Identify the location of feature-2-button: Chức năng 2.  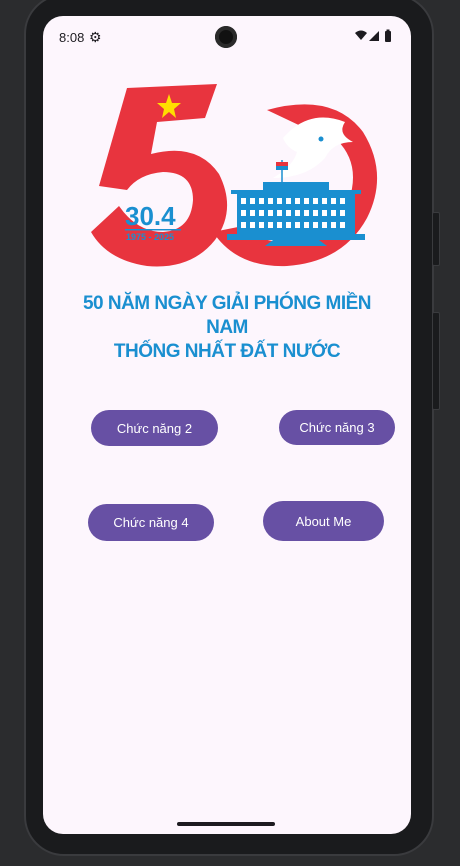
(154, 428).